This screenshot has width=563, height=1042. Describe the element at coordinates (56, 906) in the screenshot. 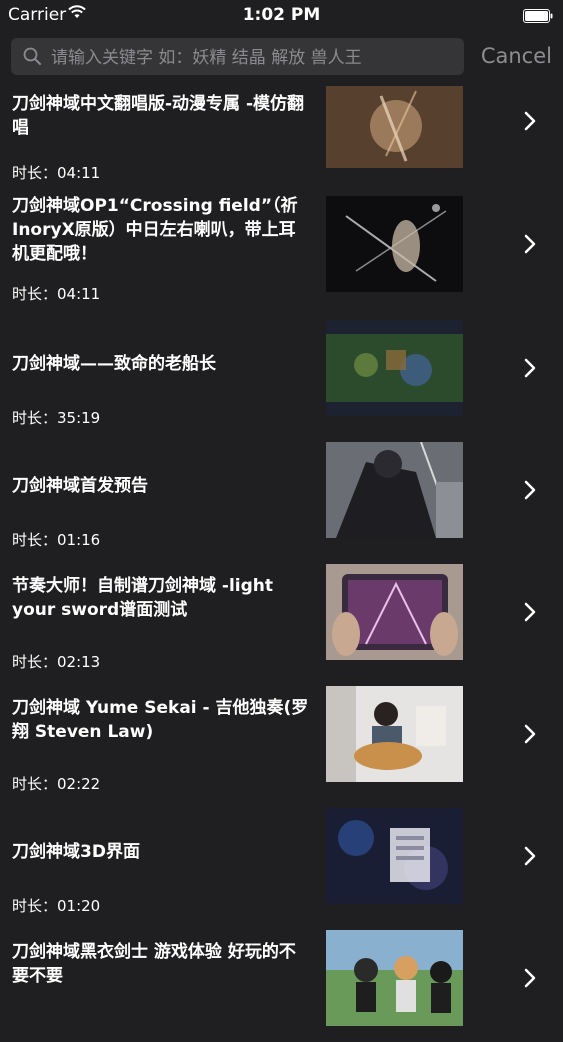

I see `video-duration: 时长：01:20` at that location.